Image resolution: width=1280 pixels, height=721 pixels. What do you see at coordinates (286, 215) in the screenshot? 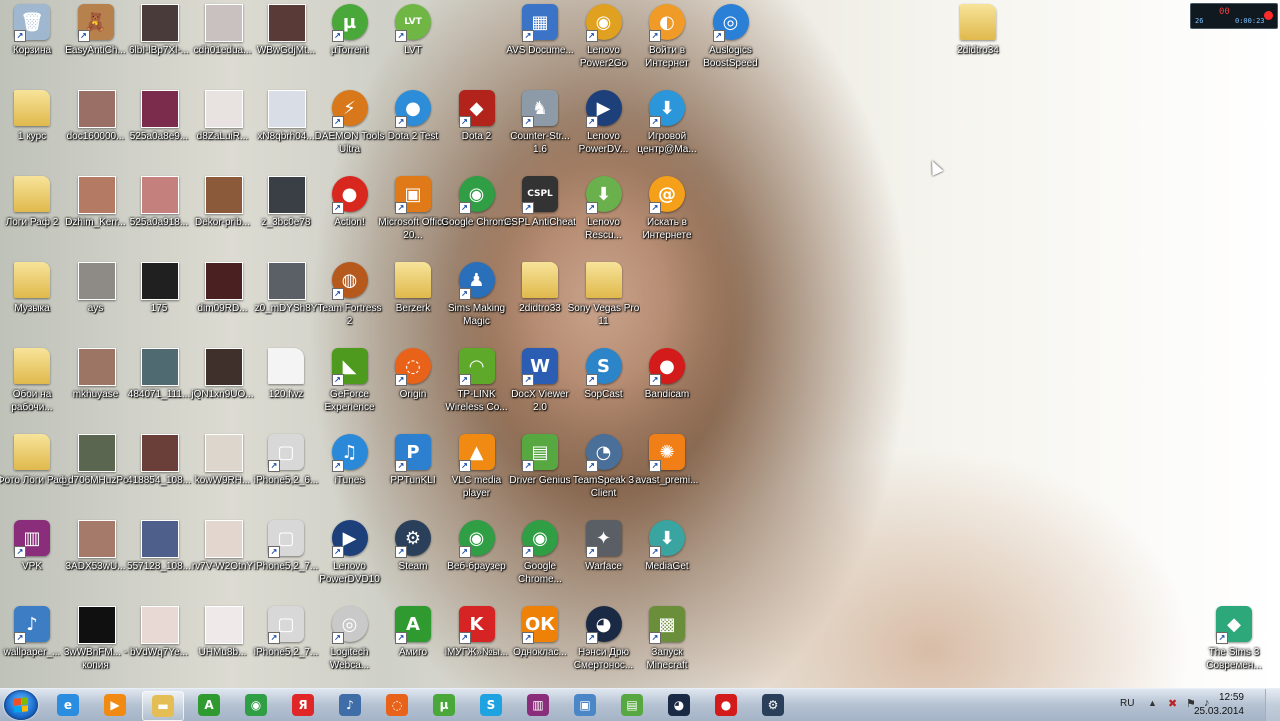
I see `desktop-shortcut: z_3bc0e78` at bounding box center [286, 215].